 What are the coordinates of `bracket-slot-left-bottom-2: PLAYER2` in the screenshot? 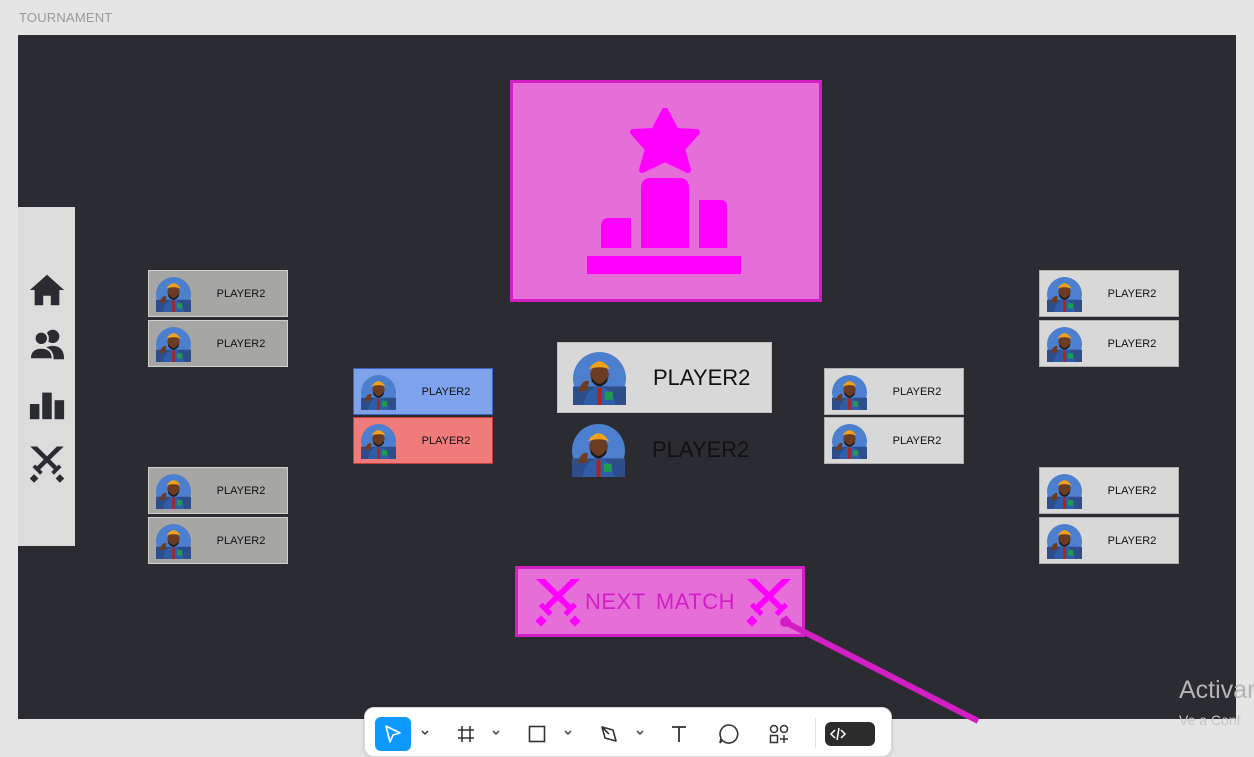 It's located at (218, 540).